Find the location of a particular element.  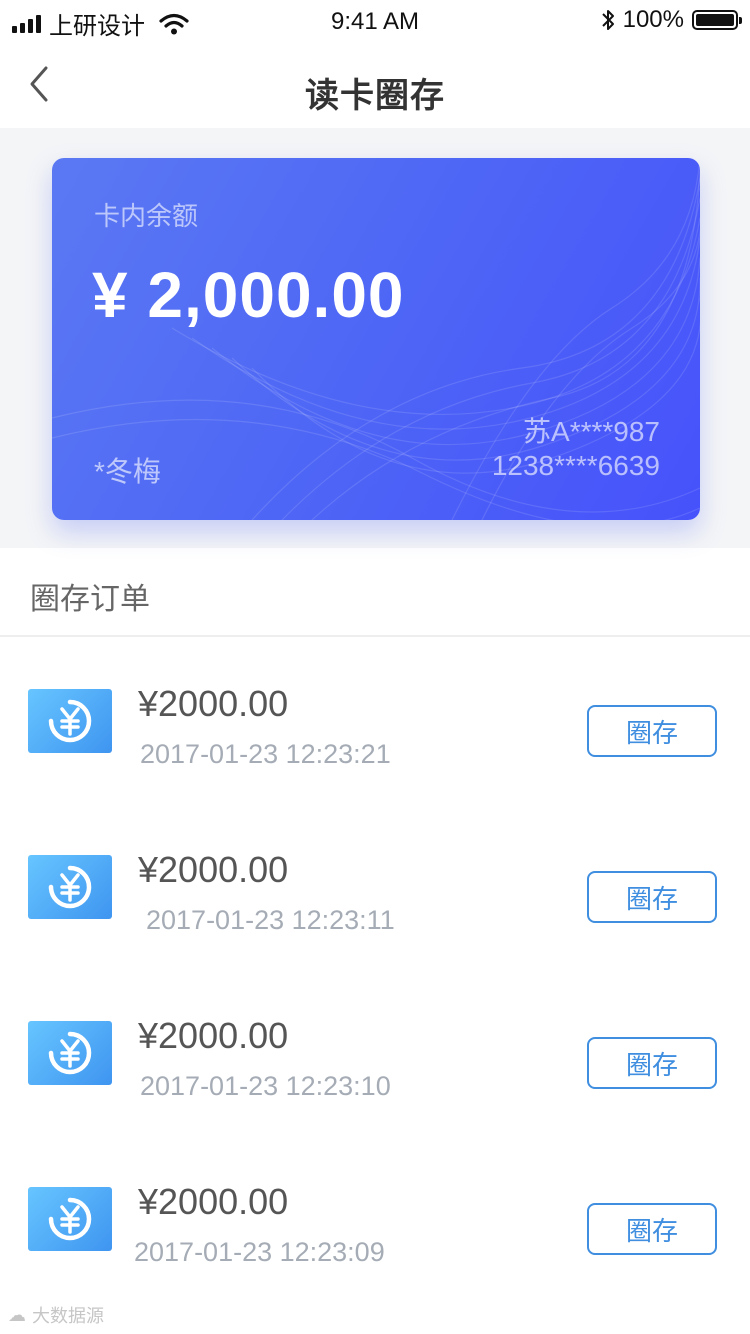

list-item: ¥2000.00 2017-01-23 12:23:10 圈存 is located at coordinates (375, 1052).